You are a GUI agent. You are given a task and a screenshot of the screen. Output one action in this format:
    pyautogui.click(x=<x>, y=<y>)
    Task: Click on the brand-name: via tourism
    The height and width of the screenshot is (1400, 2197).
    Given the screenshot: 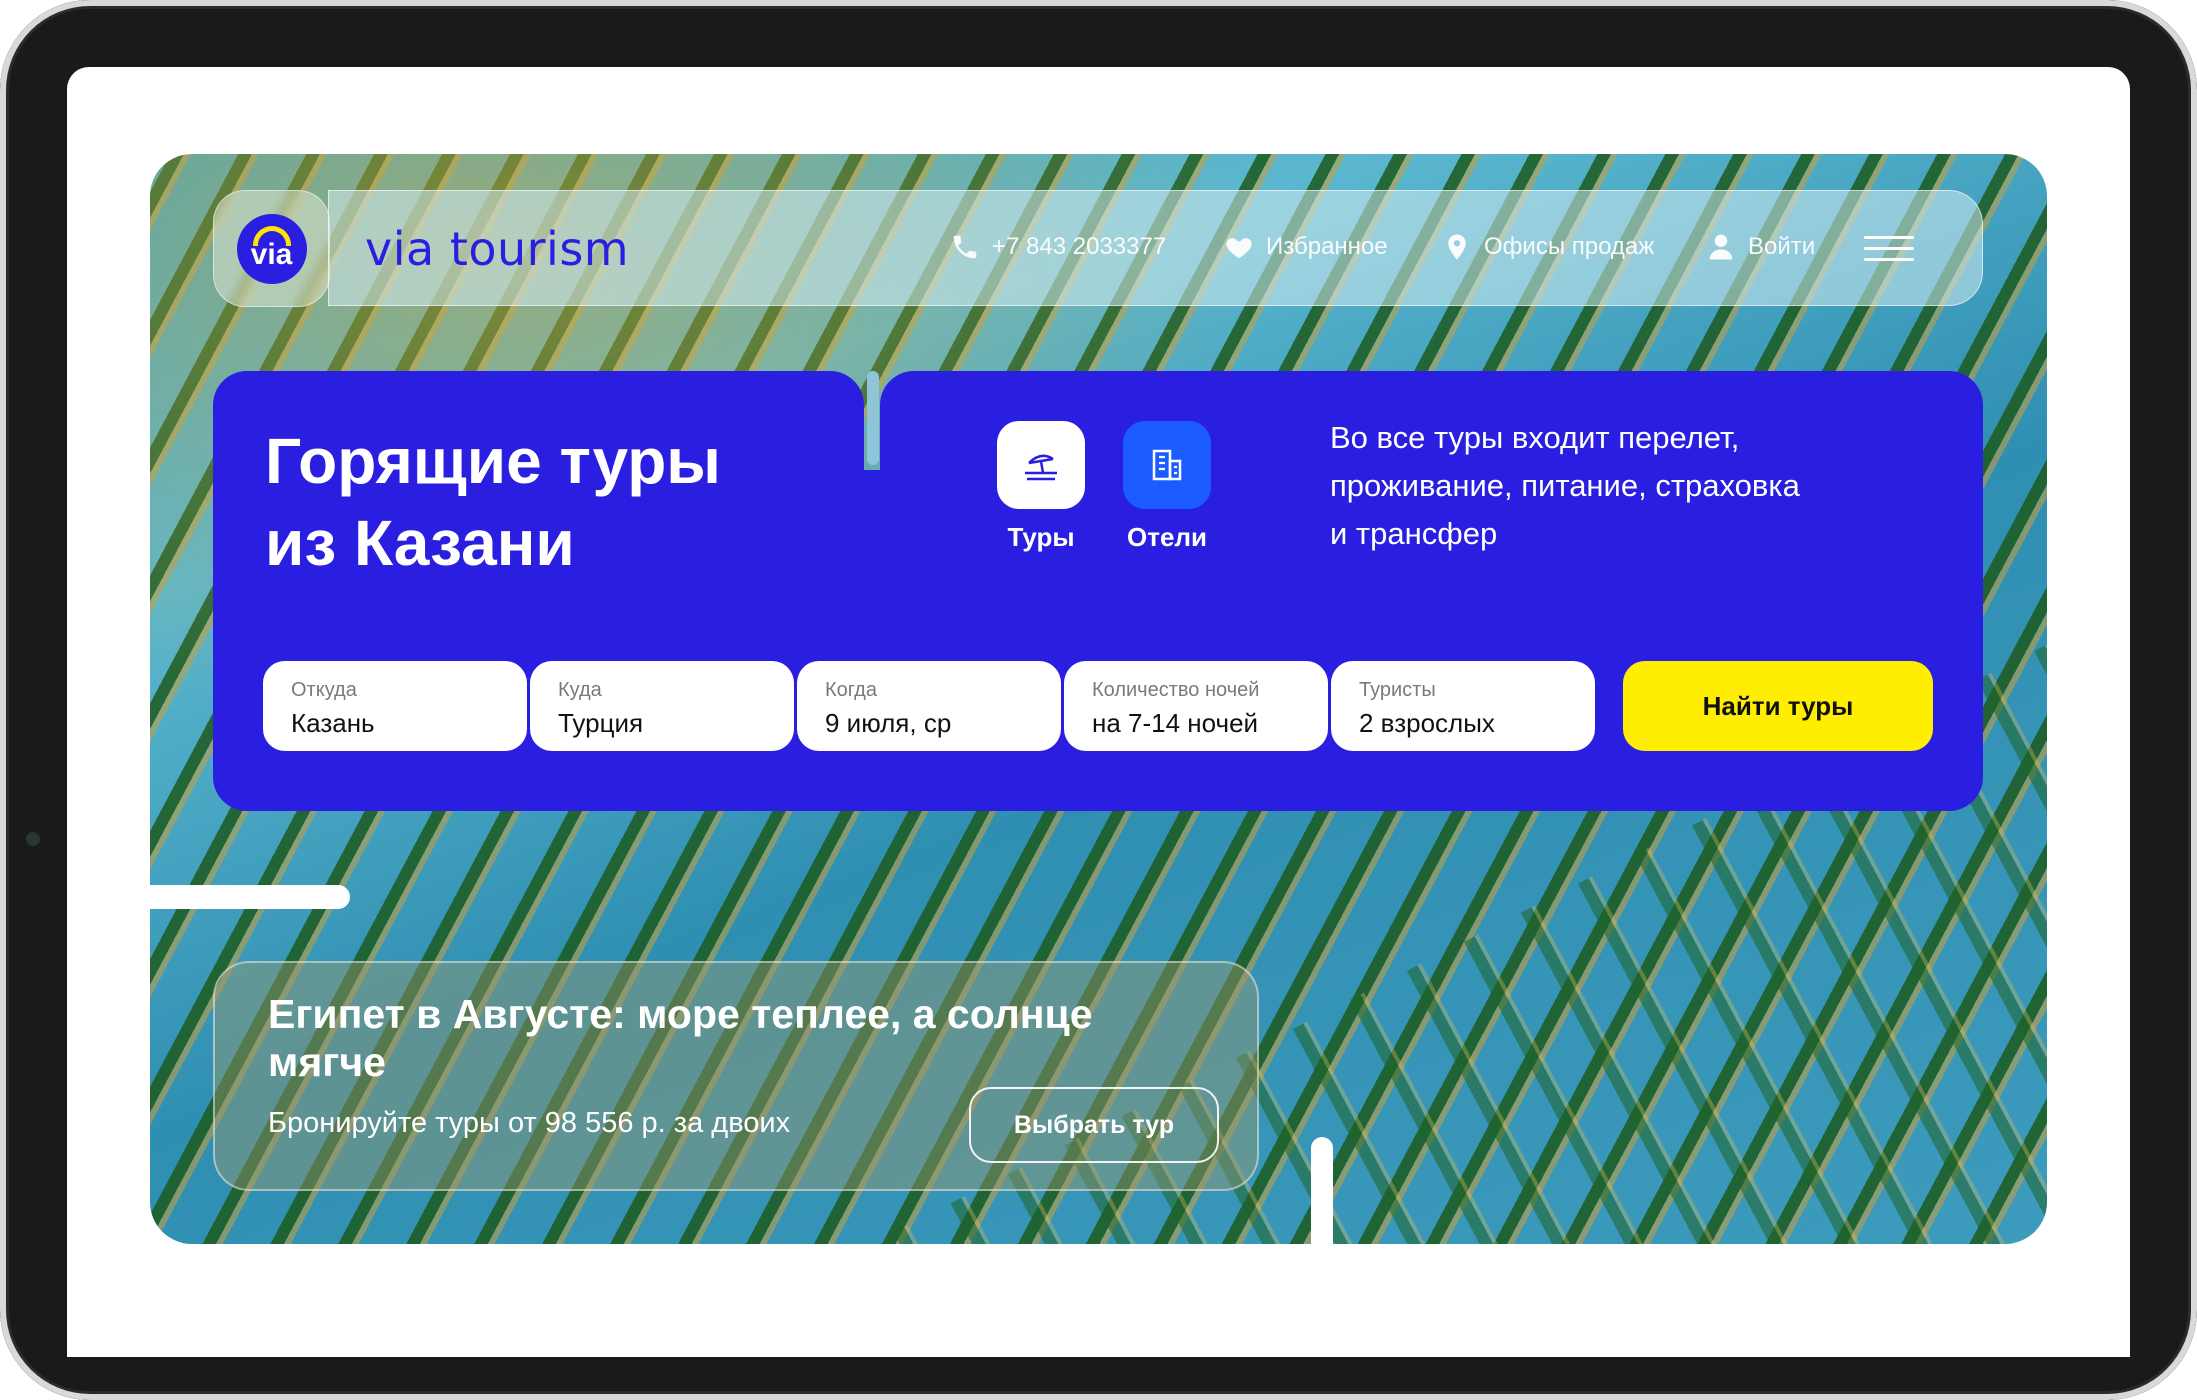 What is the action you would take?
    pyautogui.click(x=497, y=249)
    